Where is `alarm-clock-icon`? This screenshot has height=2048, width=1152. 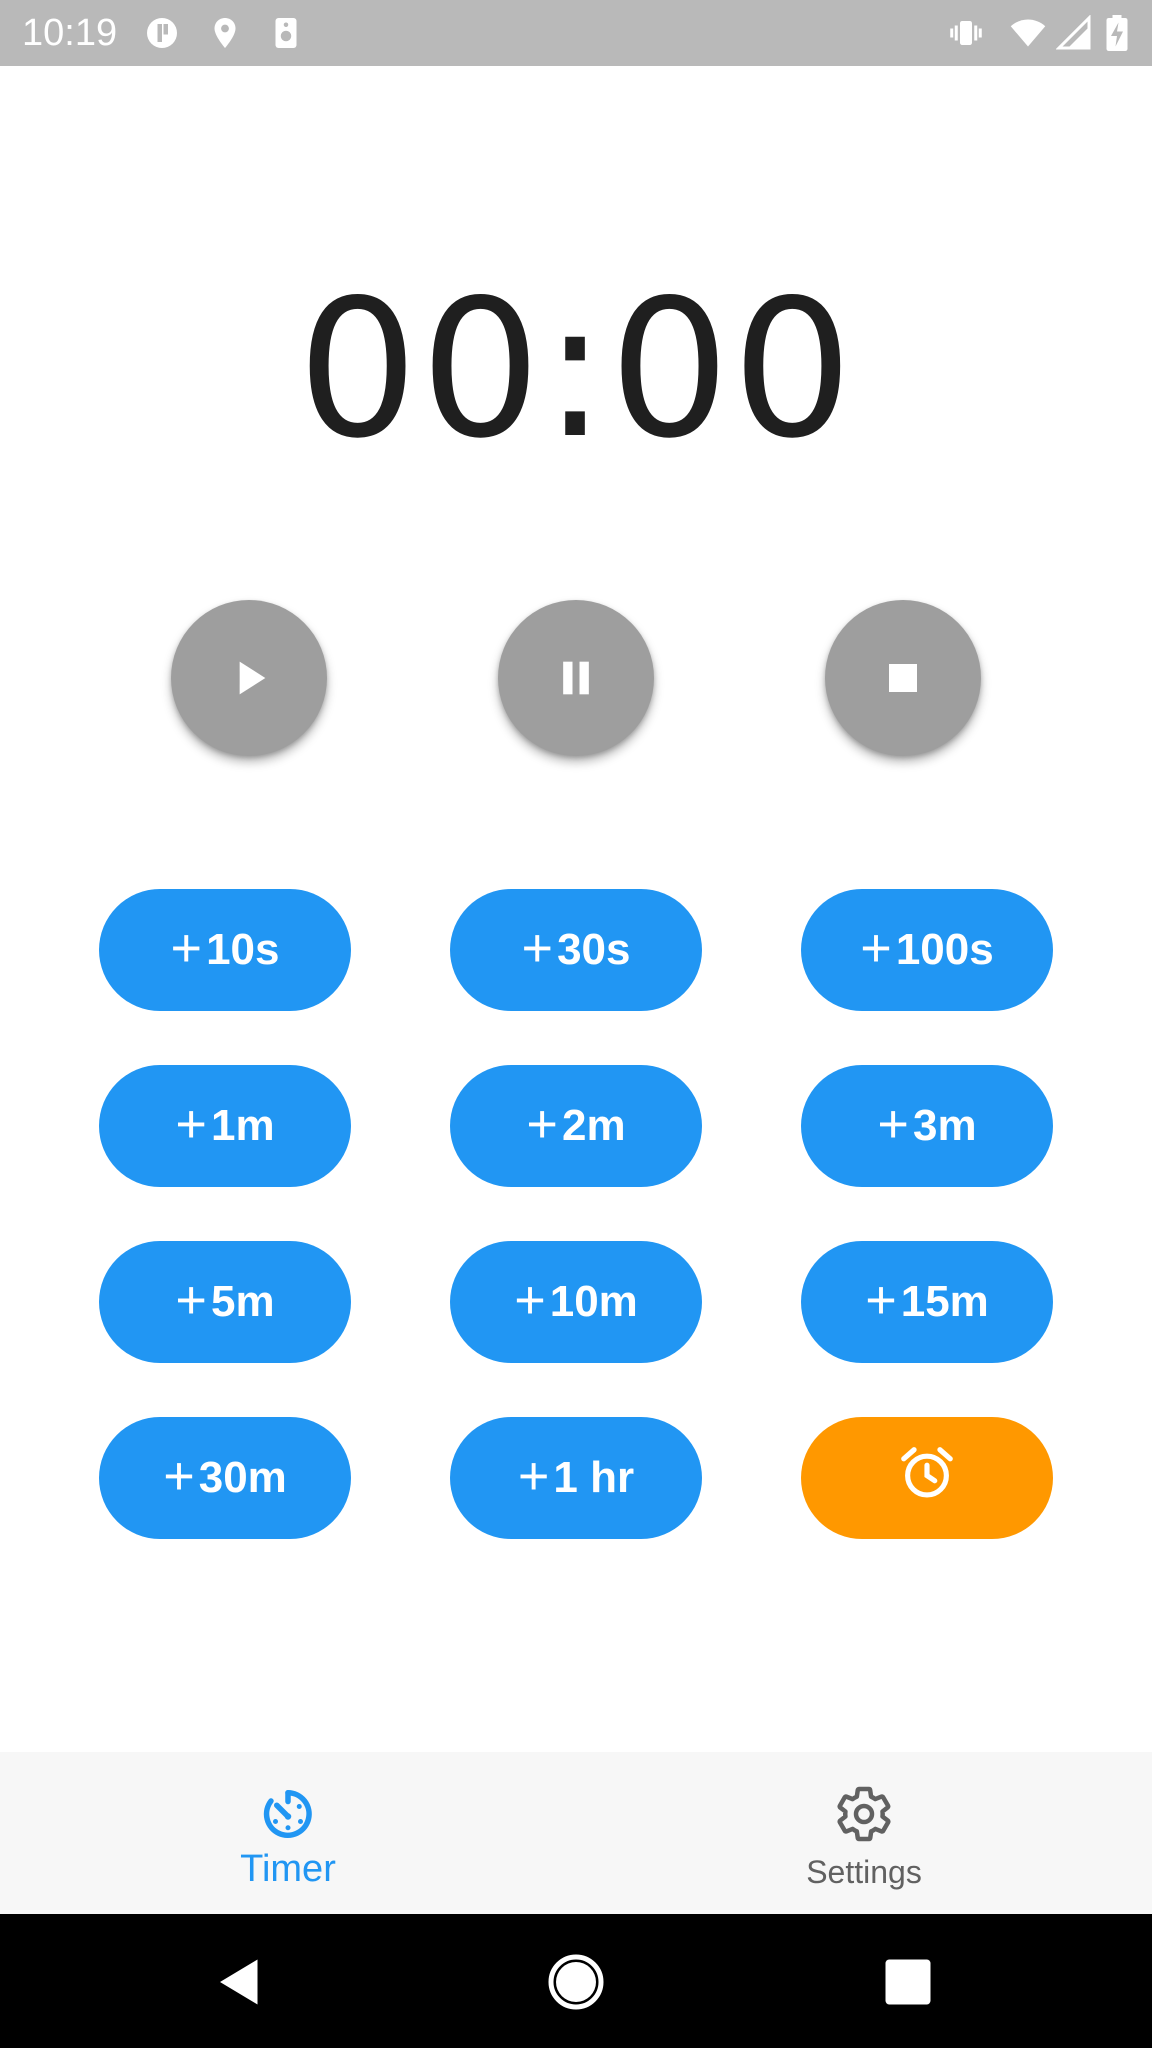
alarm-clock-icon is located at coordinates (927, 1478).